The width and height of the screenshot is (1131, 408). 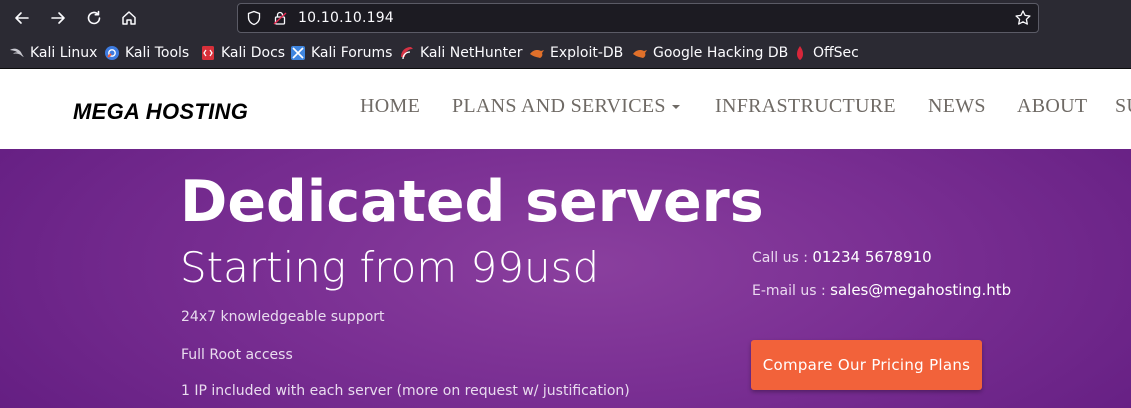 What do you see at coordinates (1052, 106) in the screenshot?
I see `nav-about: ABOUT` at bounding box center [1052, 106].